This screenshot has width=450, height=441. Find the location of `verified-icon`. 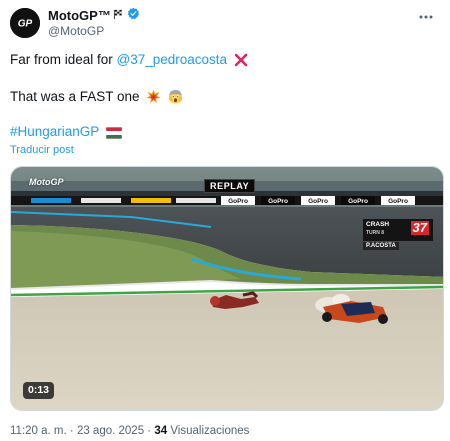

verified-icon is located at coordinates (133, 16).